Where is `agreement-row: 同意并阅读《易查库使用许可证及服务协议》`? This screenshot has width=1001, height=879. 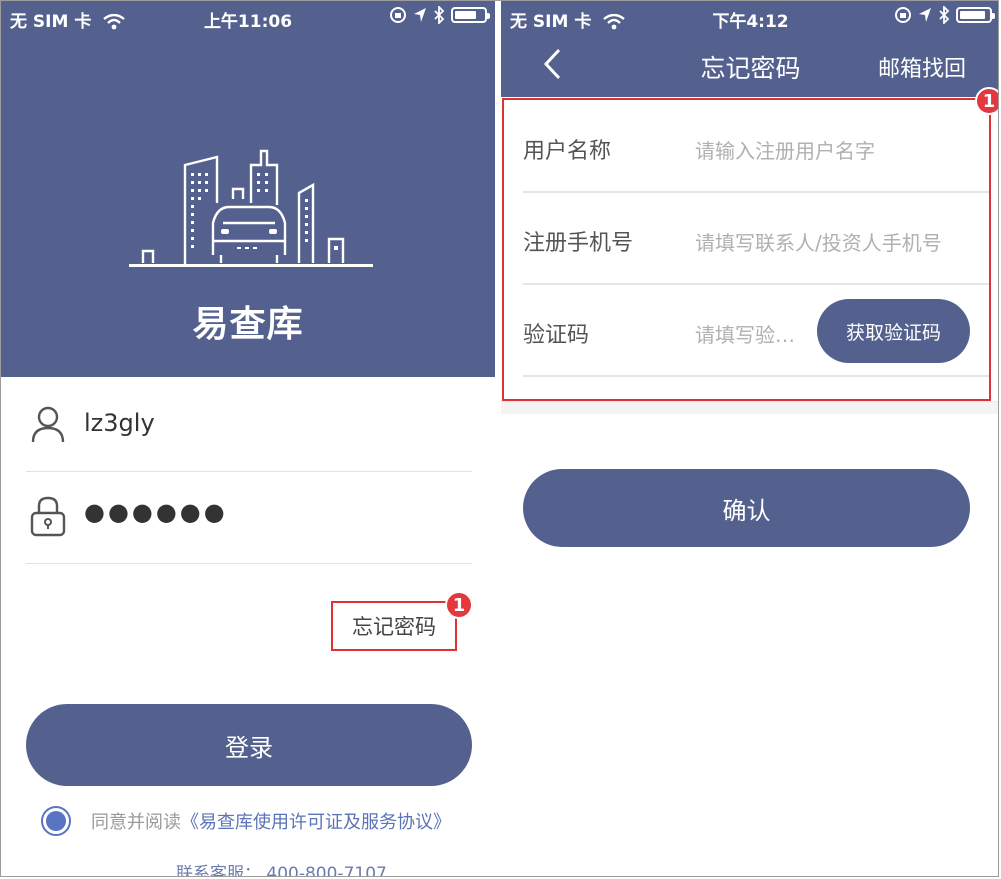
agreement-row: 同意并阅读《易查库使用许可证及服务协议》 is located at coordinates (268, 821).